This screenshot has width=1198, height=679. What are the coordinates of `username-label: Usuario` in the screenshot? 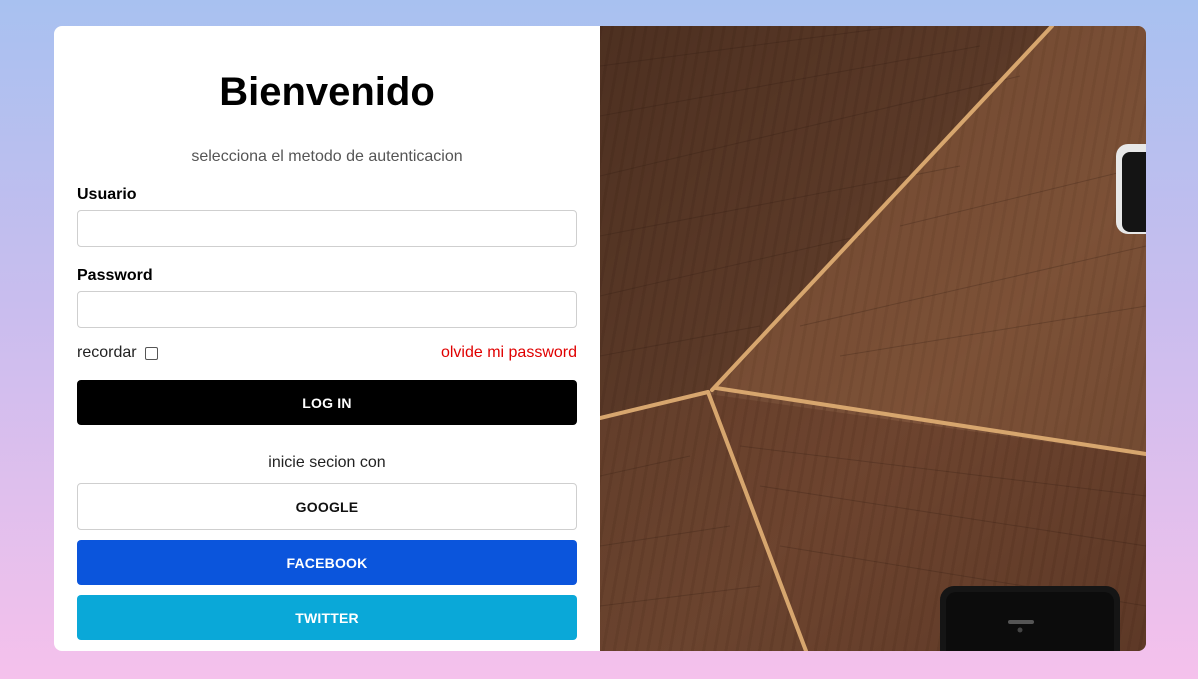 It's located at (107, 194).